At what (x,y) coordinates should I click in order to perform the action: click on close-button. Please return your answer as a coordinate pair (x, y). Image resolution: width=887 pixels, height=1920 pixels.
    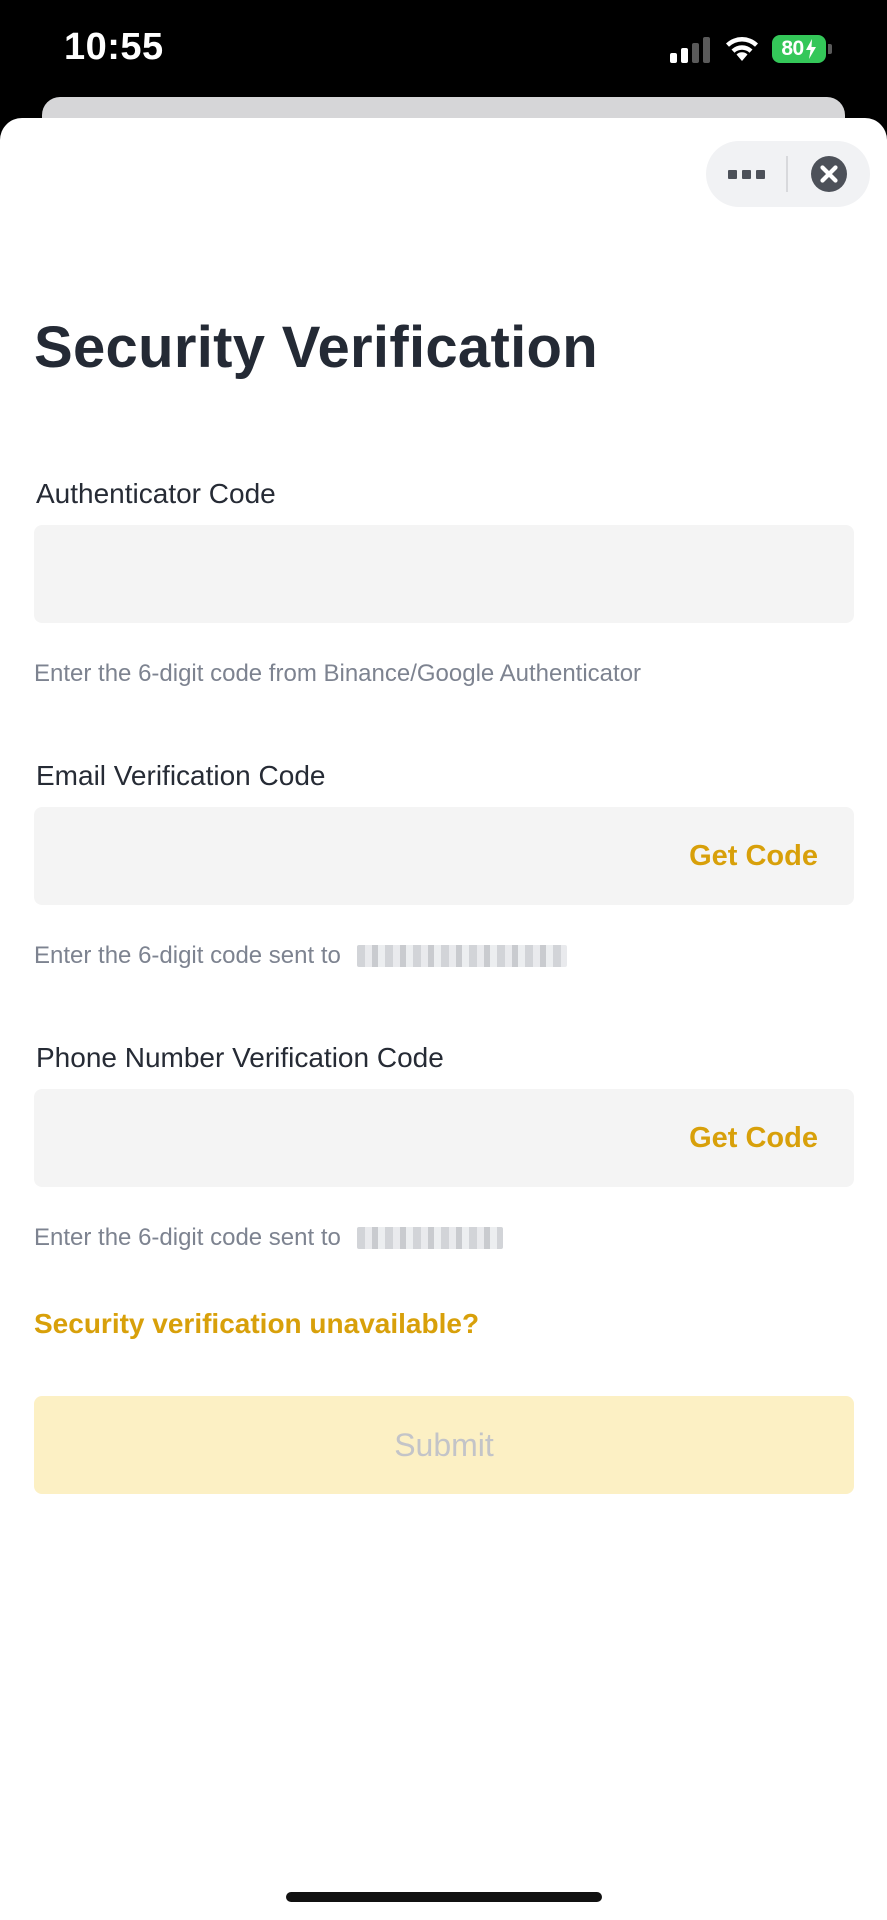
    Looking at the image, I should click on (829, 174).